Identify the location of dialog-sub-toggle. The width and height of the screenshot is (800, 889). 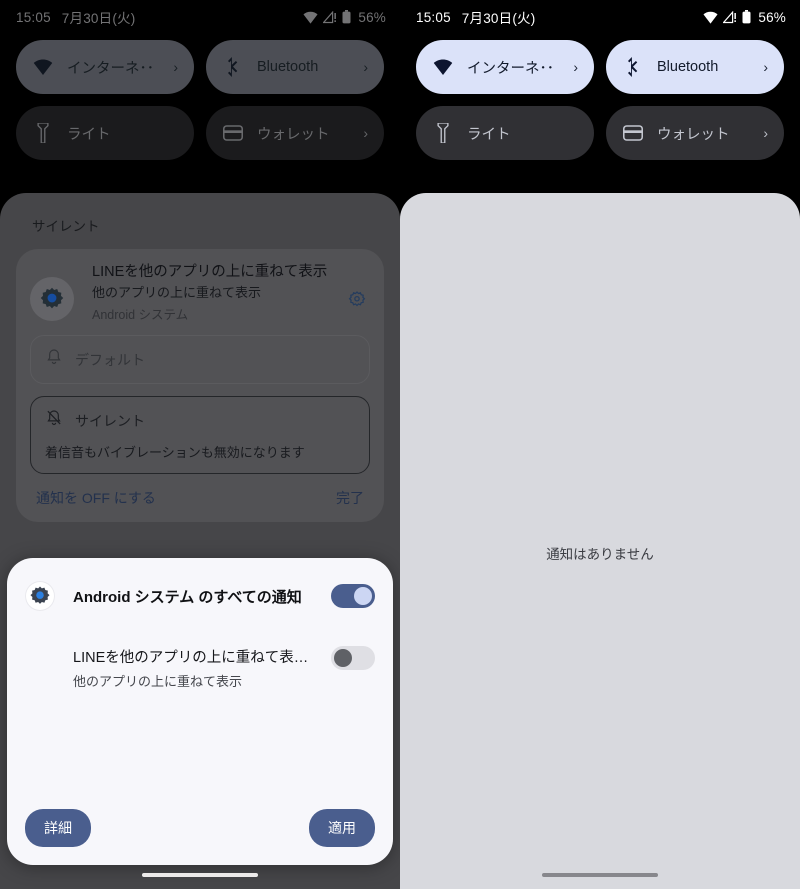
(353, 658).